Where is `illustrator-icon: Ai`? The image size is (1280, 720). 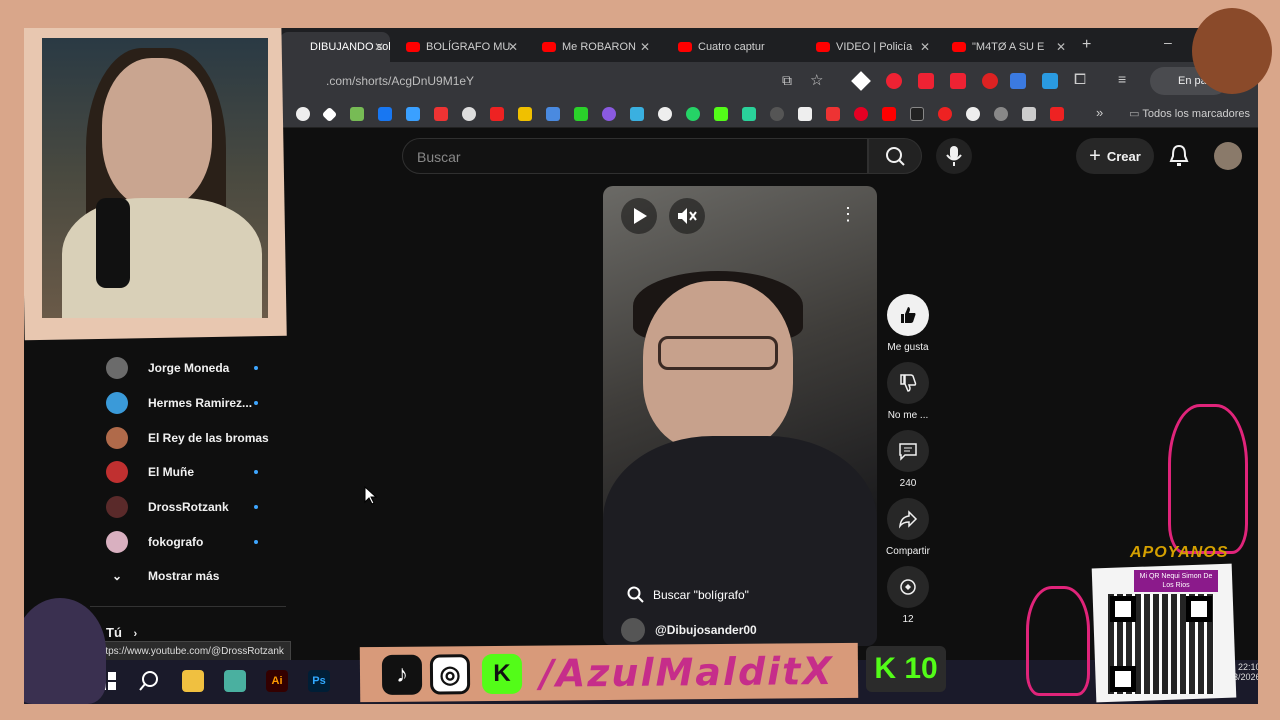
illustrator-icon: Ai is located at coordinates (277, 681).